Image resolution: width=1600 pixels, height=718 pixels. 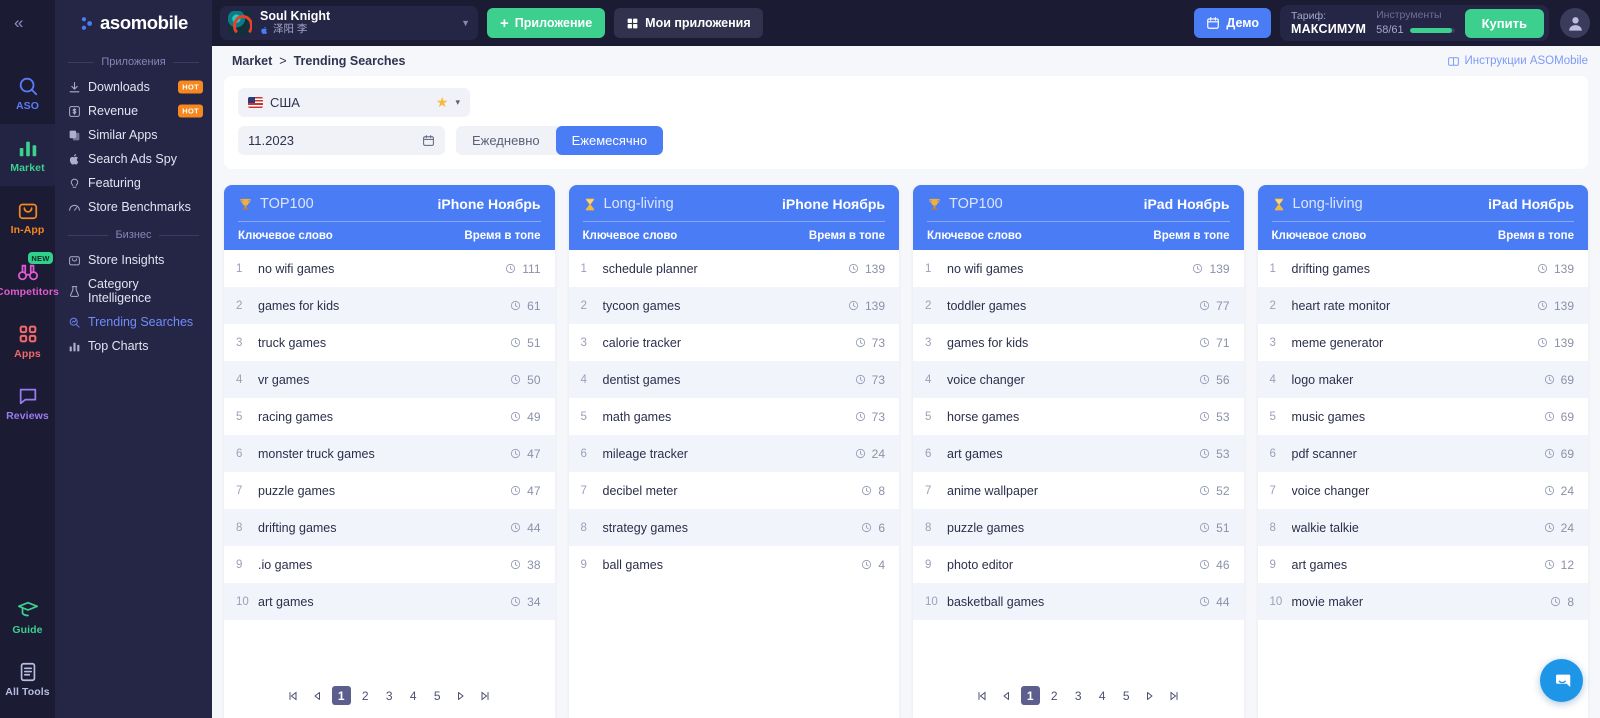 I want to click on table-row: 2 heart rate monitor 139, so click(x=1422, y=305).